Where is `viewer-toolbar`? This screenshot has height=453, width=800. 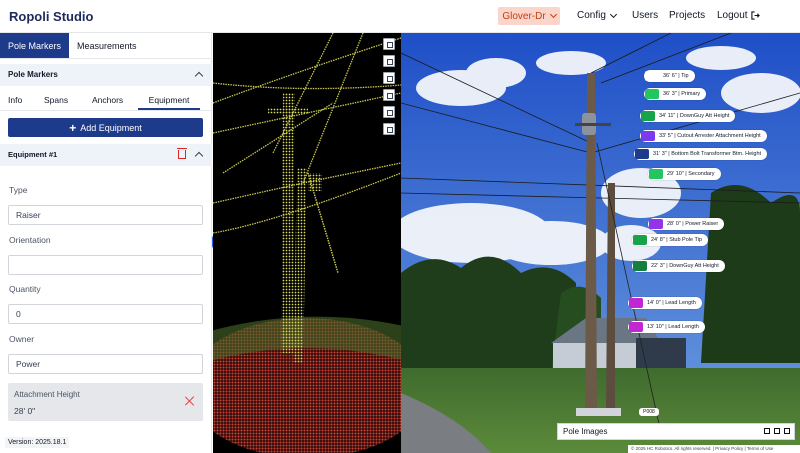 viewer-toolbar is located at coordinates (389, 86).